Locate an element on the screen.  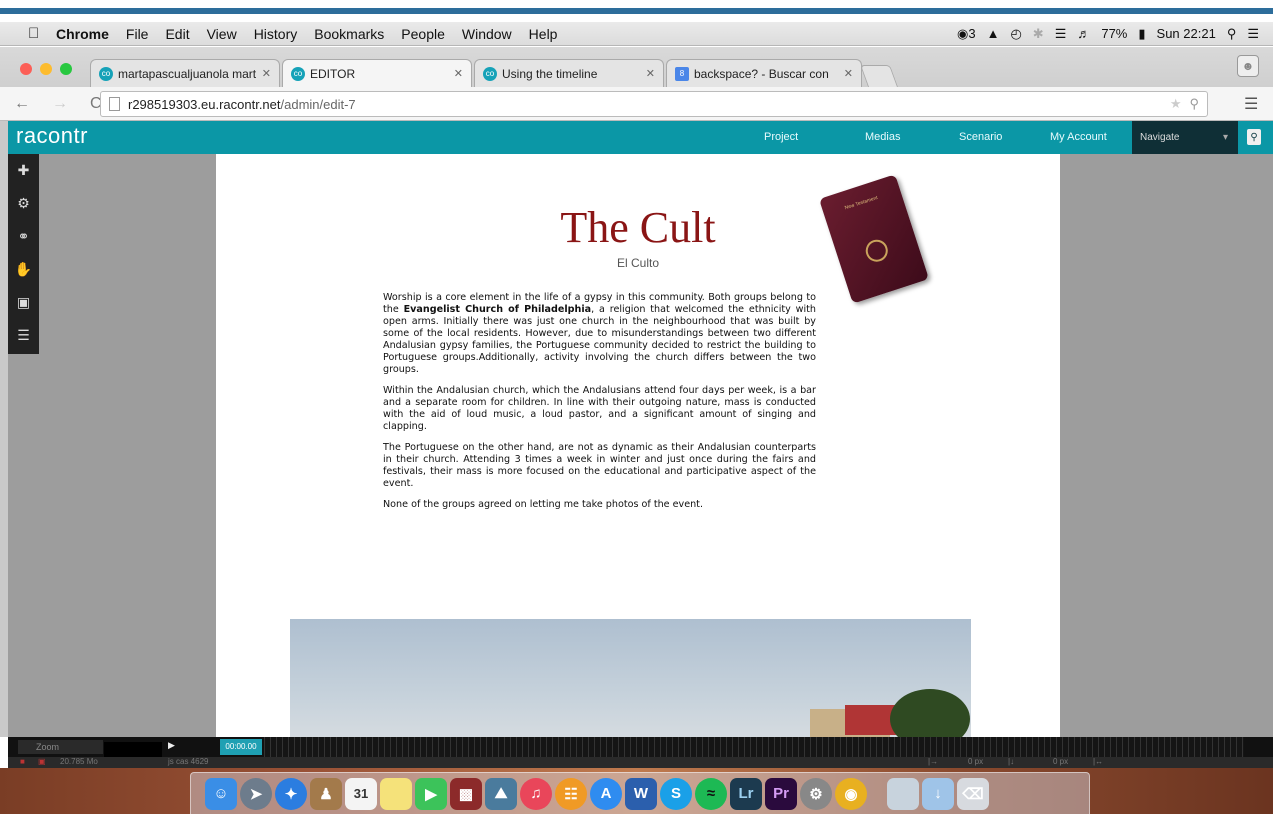
notes-icon is located at coordinates (396, 793).